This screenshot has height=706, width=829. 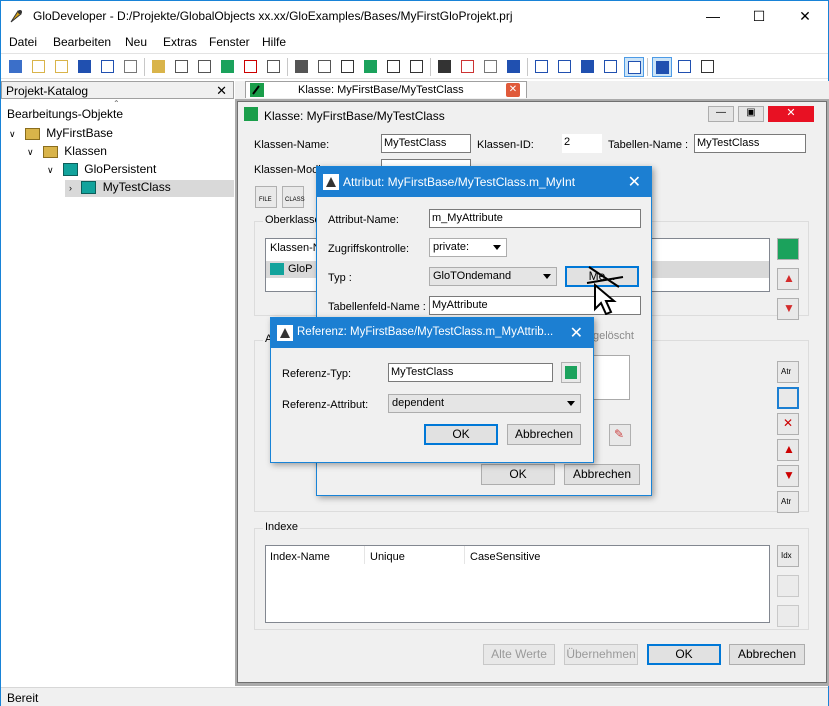 I want to click on edit-icon-glyph, so click(x=227, y=66).